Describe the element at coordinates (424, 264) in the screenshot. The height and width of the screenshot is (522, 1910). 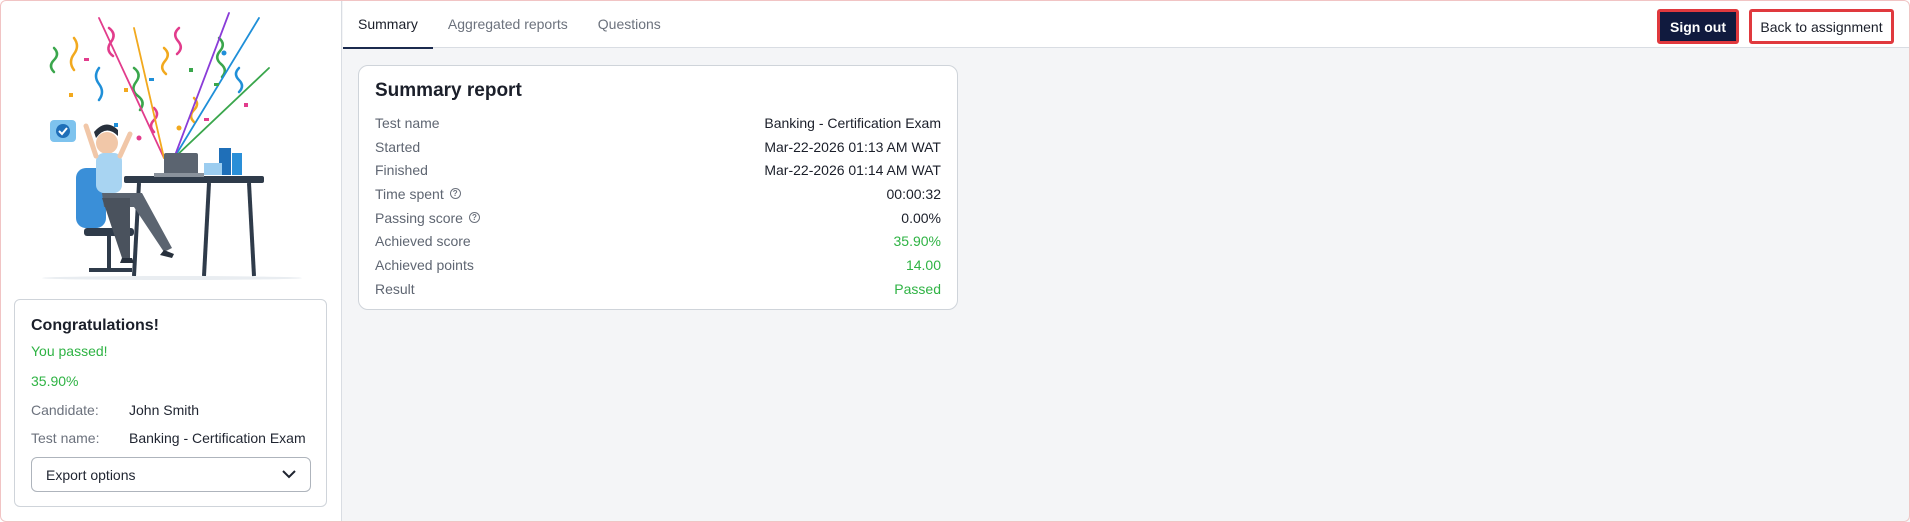
I see `row-label: Achieved points` at that location.